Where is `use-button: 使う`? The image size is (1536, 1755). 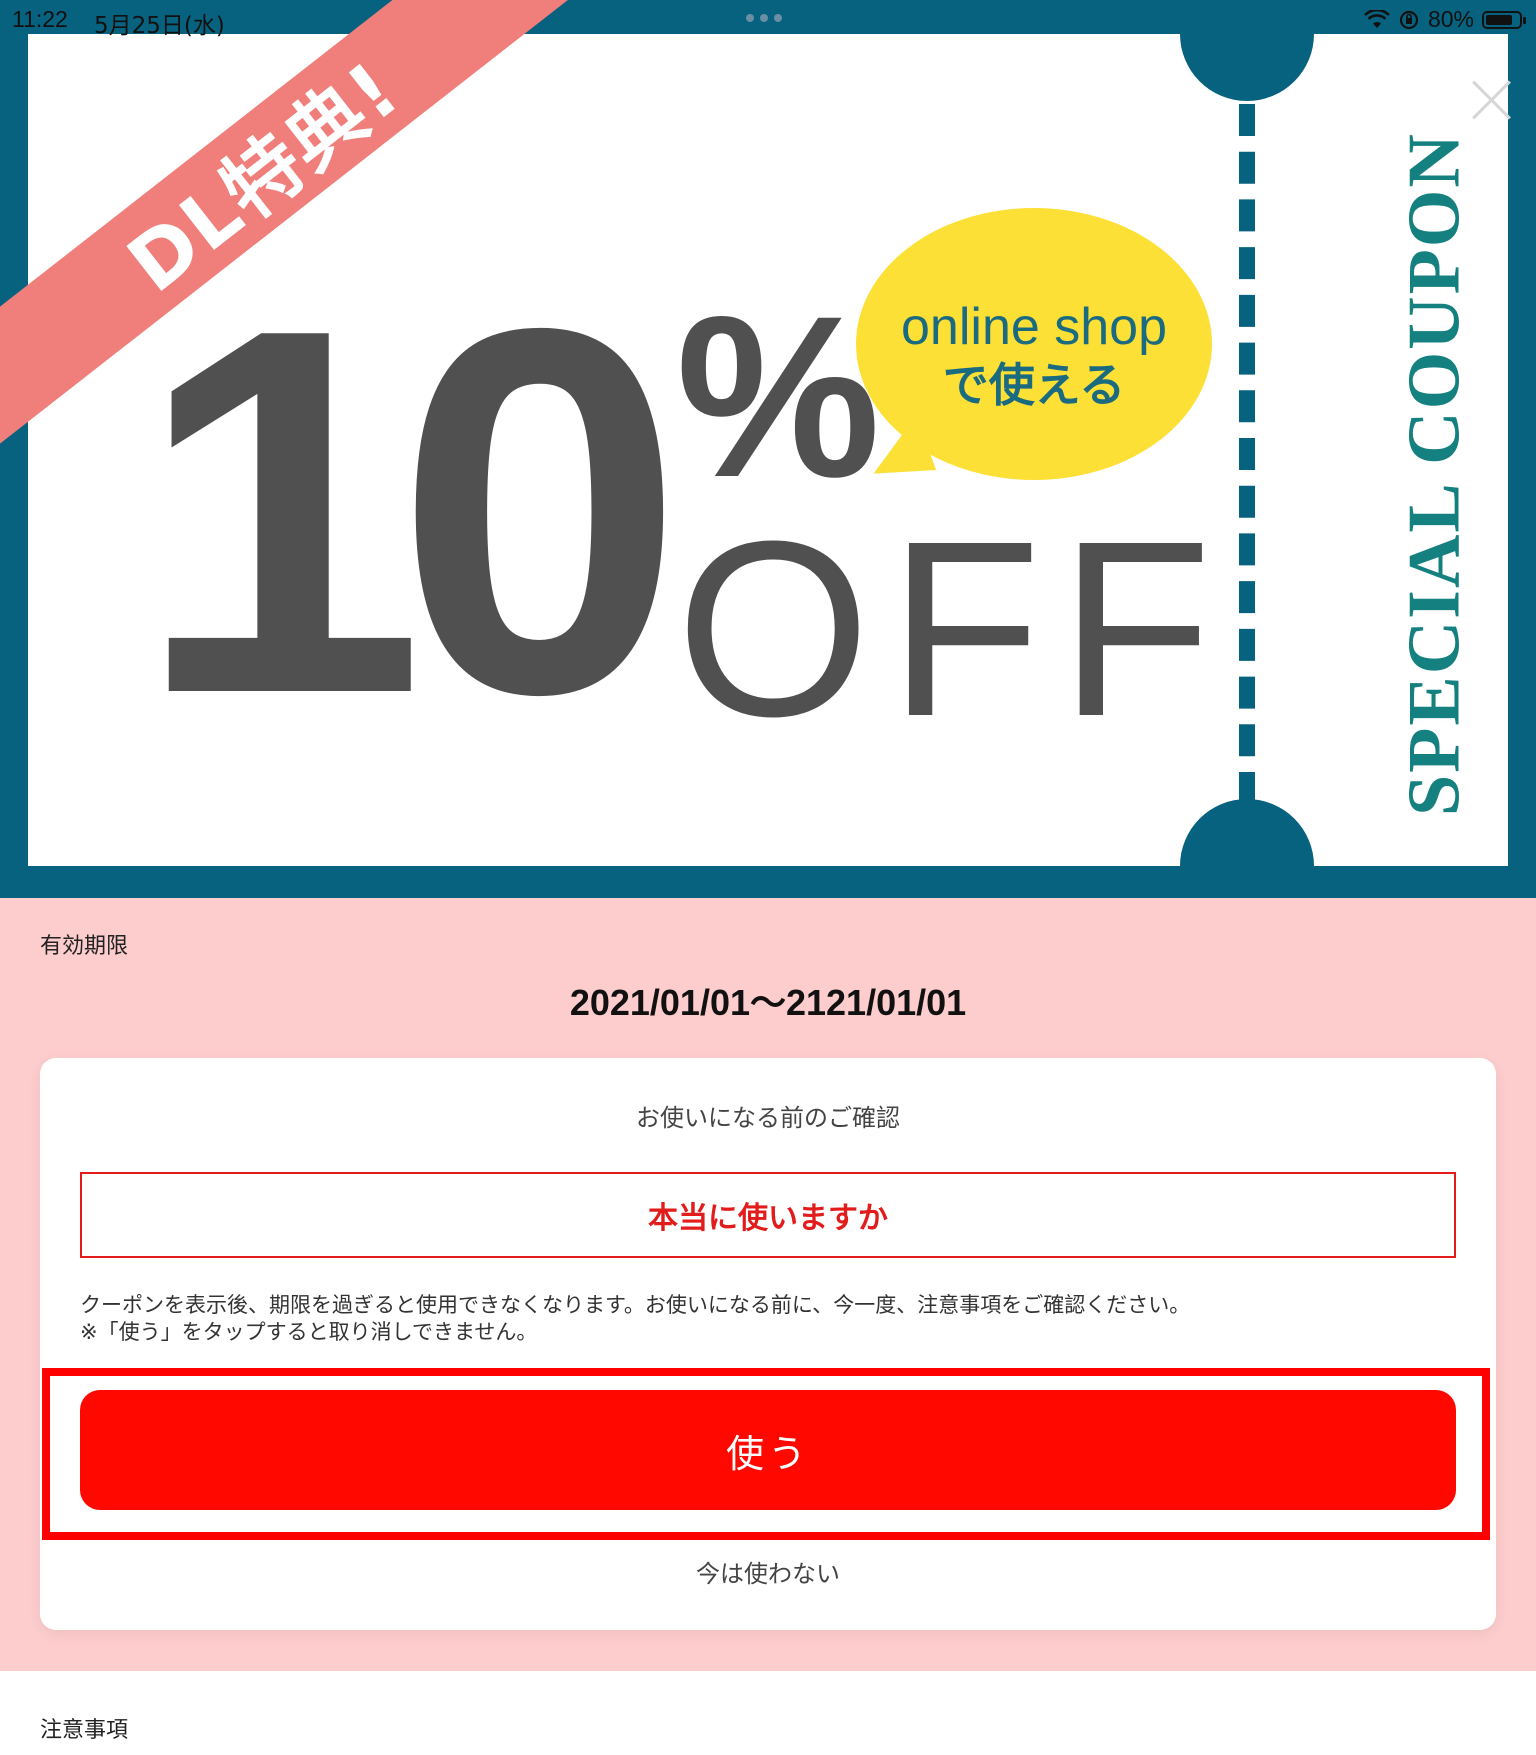
use-button: 使う is located at coordinates (768, 1450).